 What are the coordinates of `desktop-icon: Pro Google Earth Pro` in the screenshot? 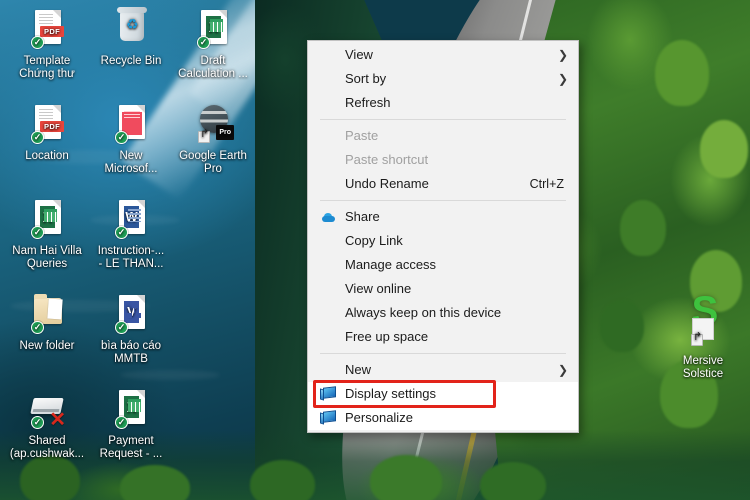 It's located at (213, 139).